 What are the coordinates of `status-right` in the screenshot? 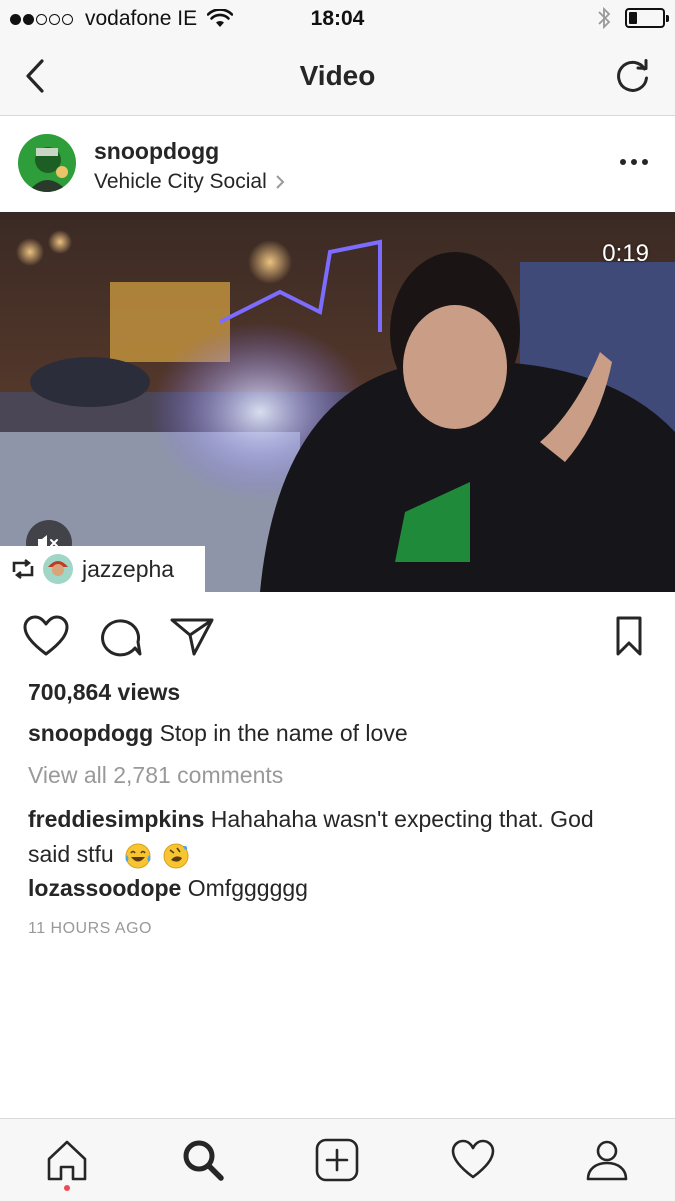 It's located at (633, 18).